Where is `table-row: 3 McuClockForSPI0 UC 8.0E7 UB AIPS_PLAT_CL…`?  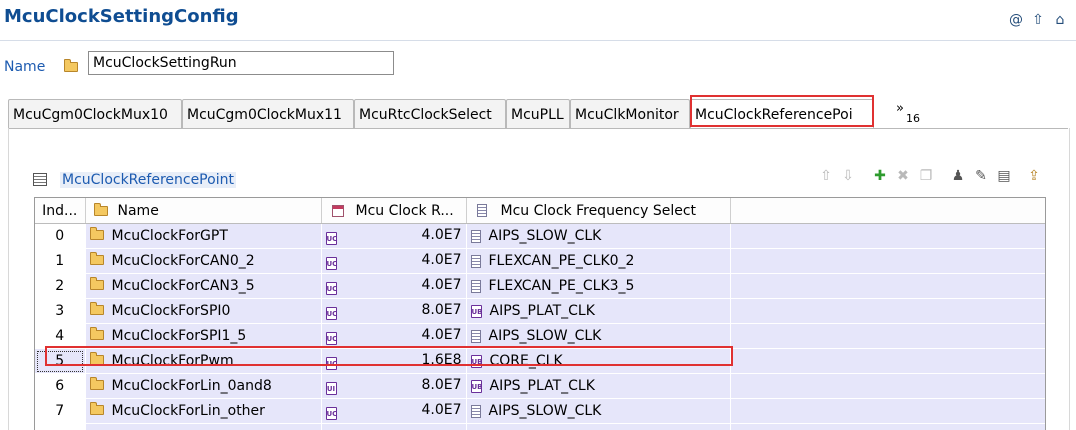 table-row: 3 McuClockForSPI0 UC 8.0E7 UB AIPS_PLAT_CL… is located at coordinates (540, 311).